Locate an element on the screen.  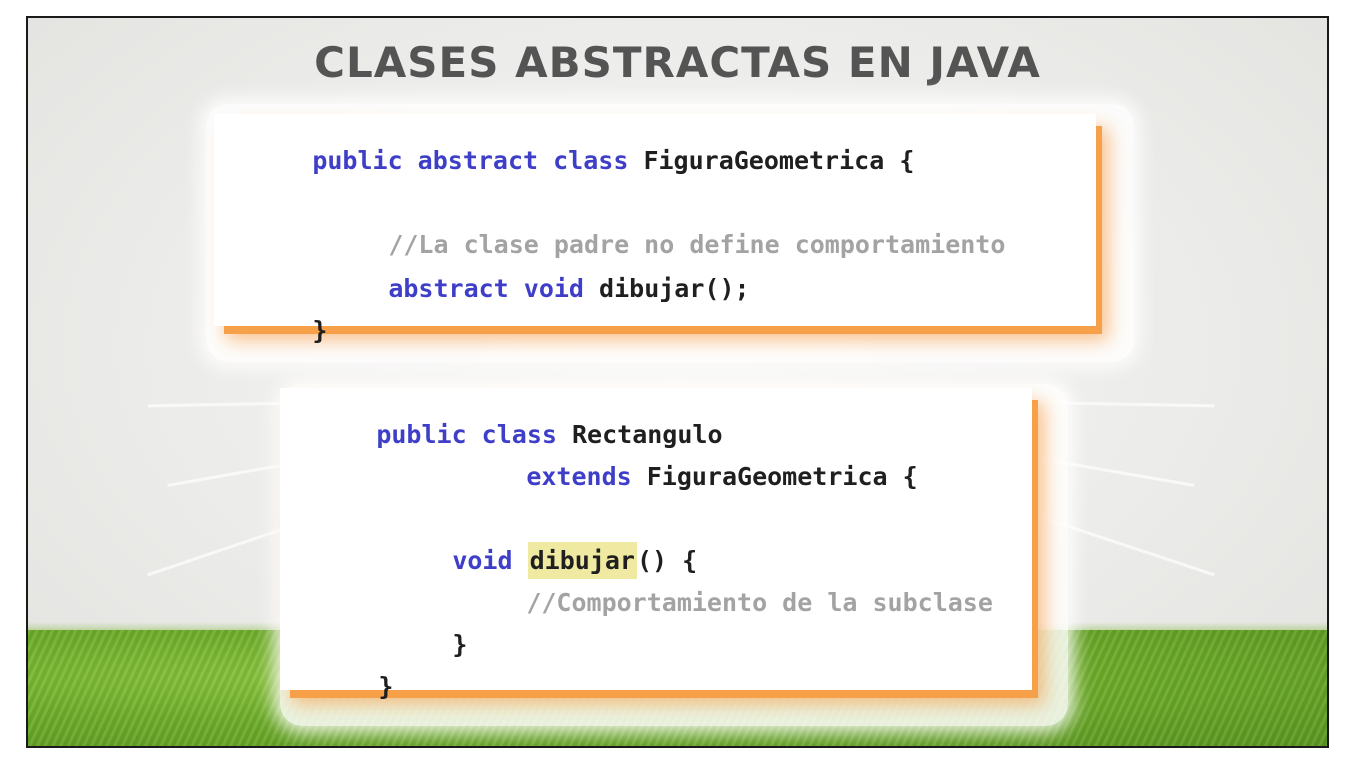
code-comment-text: //Comportamiento de la subclase is located at coordinates (759, 602).